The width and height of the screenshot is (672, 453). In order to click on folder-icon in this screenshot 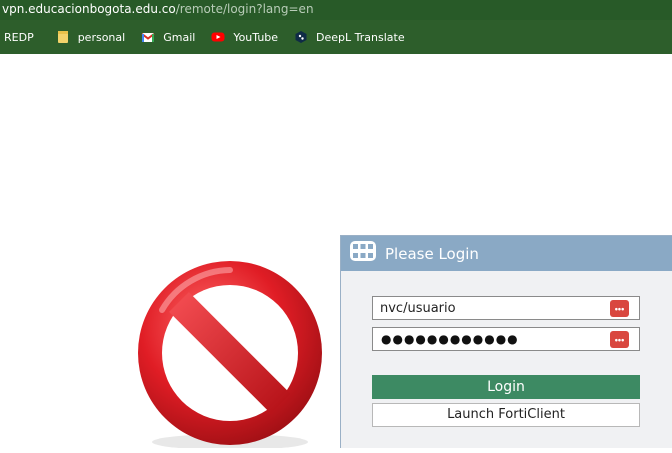, I will do `click(63, 37)`.